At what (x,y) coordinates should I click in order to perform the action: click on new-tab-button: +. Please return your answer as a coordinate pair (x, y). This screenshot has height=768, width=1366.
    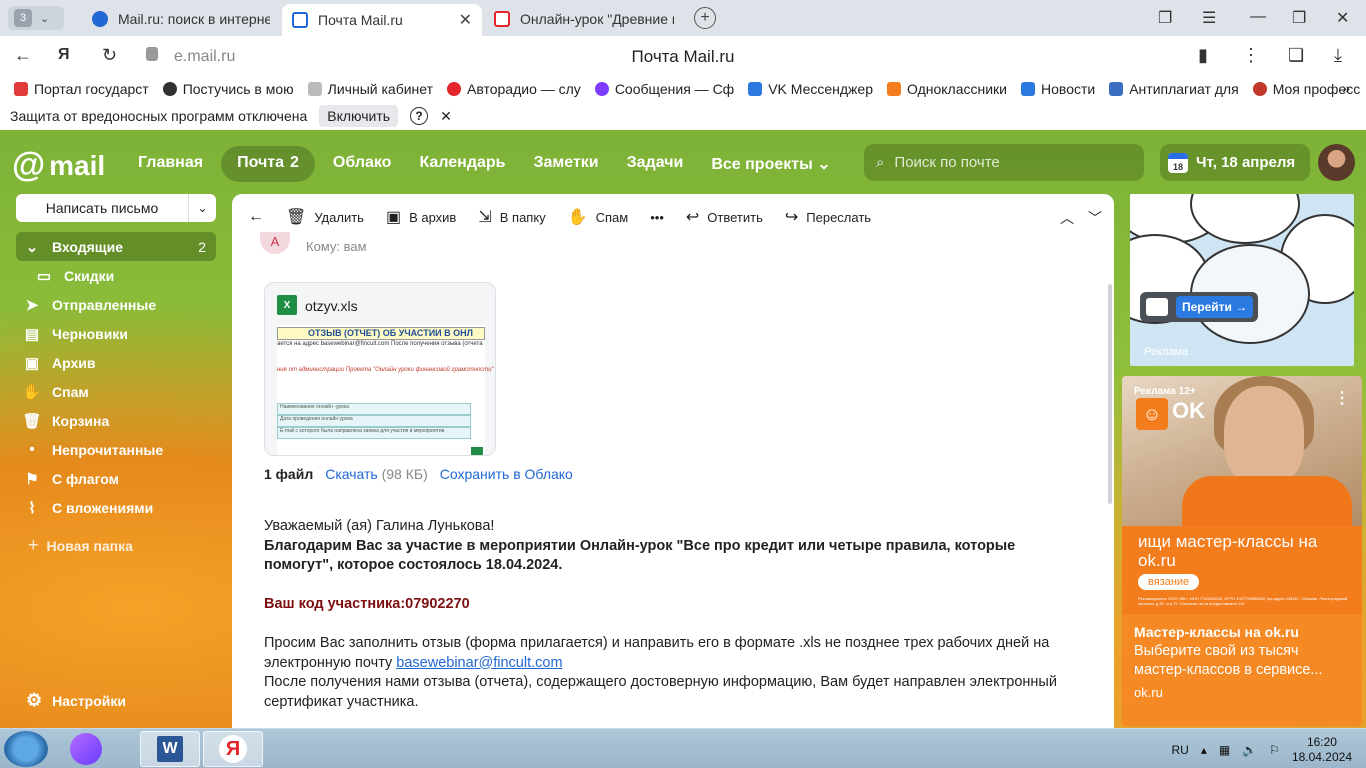
    Looking at the image, I should click on (705, 18).